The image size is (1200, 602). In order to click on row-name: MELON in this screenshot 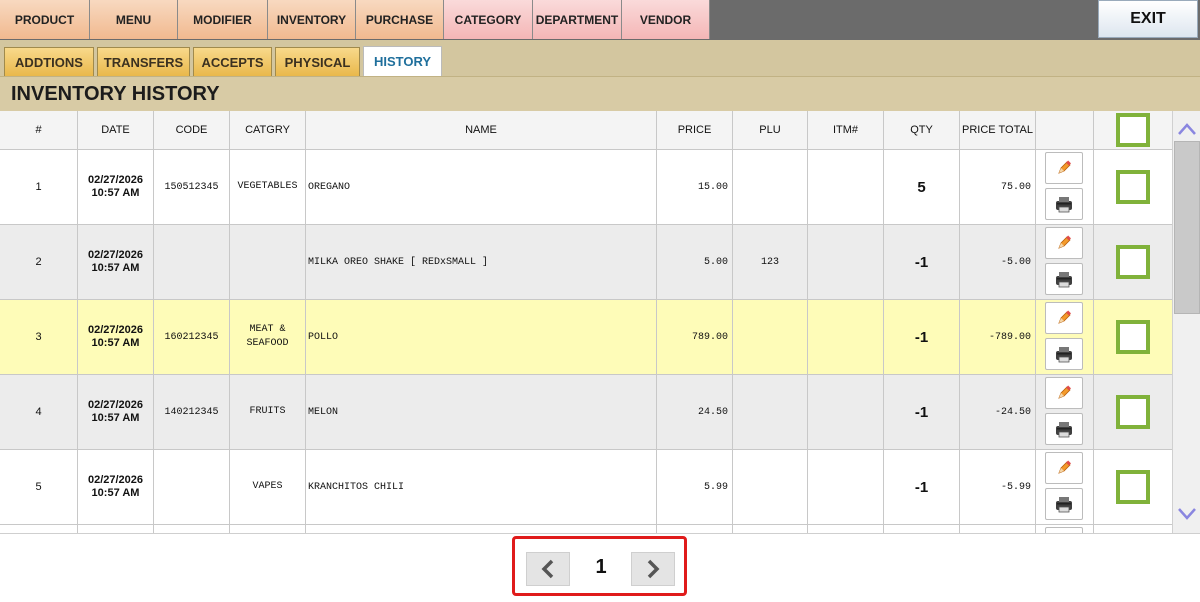, I will do `click(481, 412)`.